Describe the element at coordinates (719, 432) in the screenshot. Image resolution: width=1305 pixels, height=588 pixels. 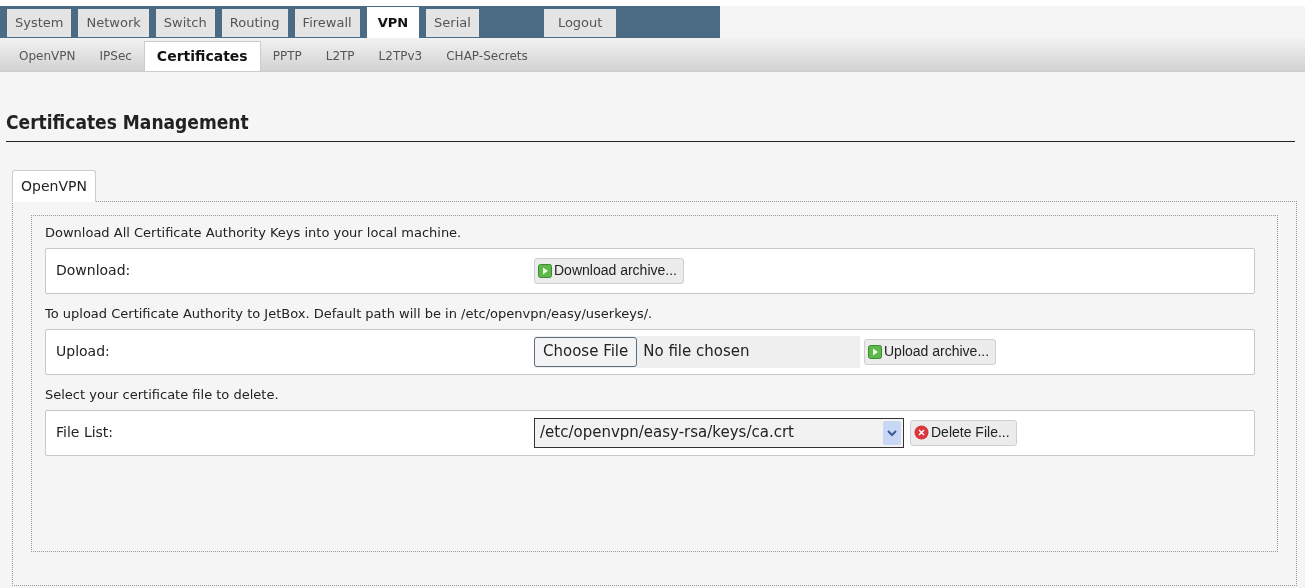
I see `file-select: /etc/openvpn/easy-rsa/keys/ca.crt` at that location.